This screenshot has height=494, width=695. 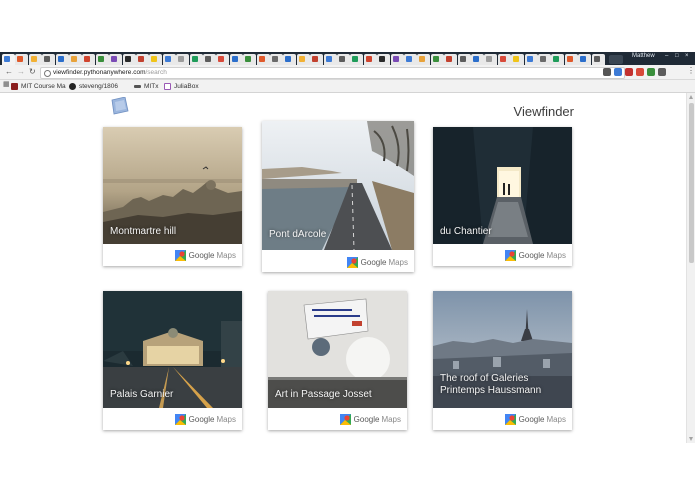 I want to click on chrome-menu-icon: ⋮, so click(x=691, y=71).